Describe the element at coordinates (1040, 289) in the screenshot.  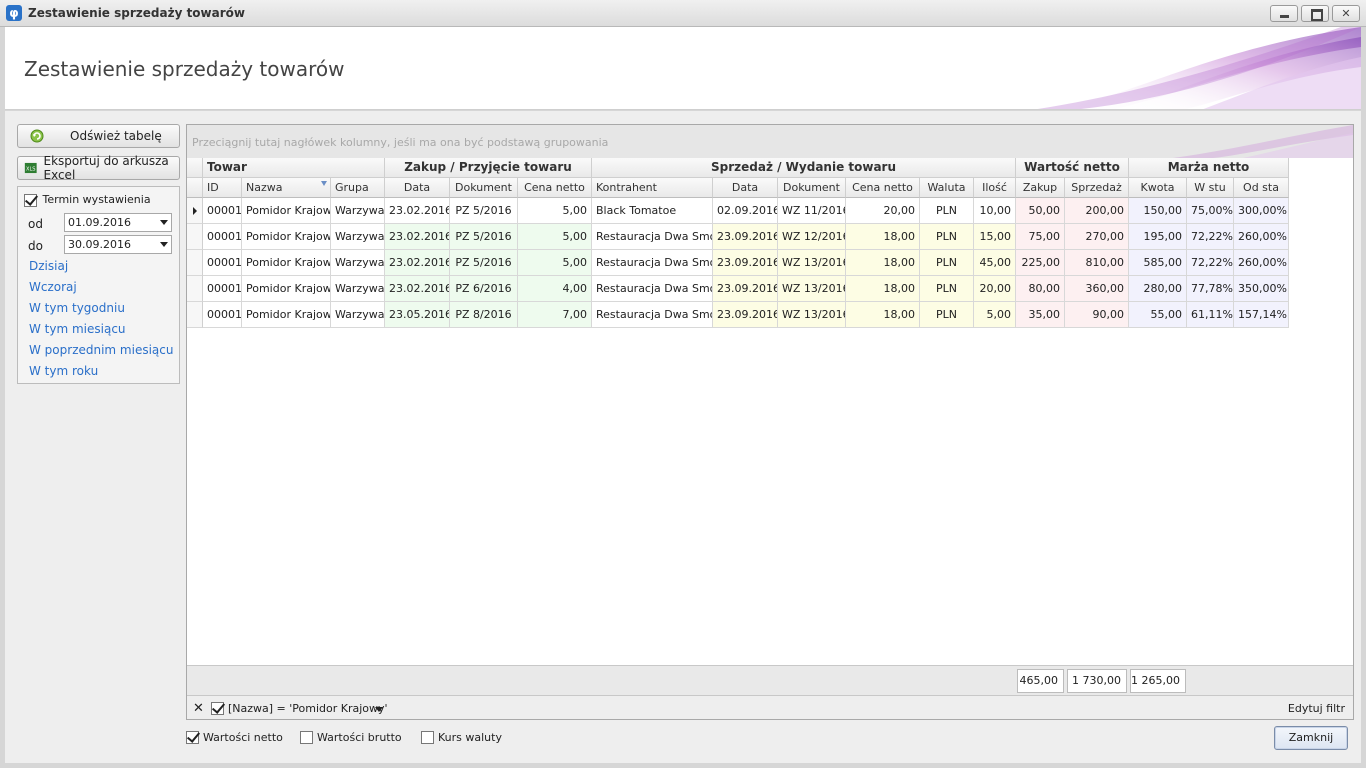
I see `cell-wartosc-zakup: 80,00` at that location.